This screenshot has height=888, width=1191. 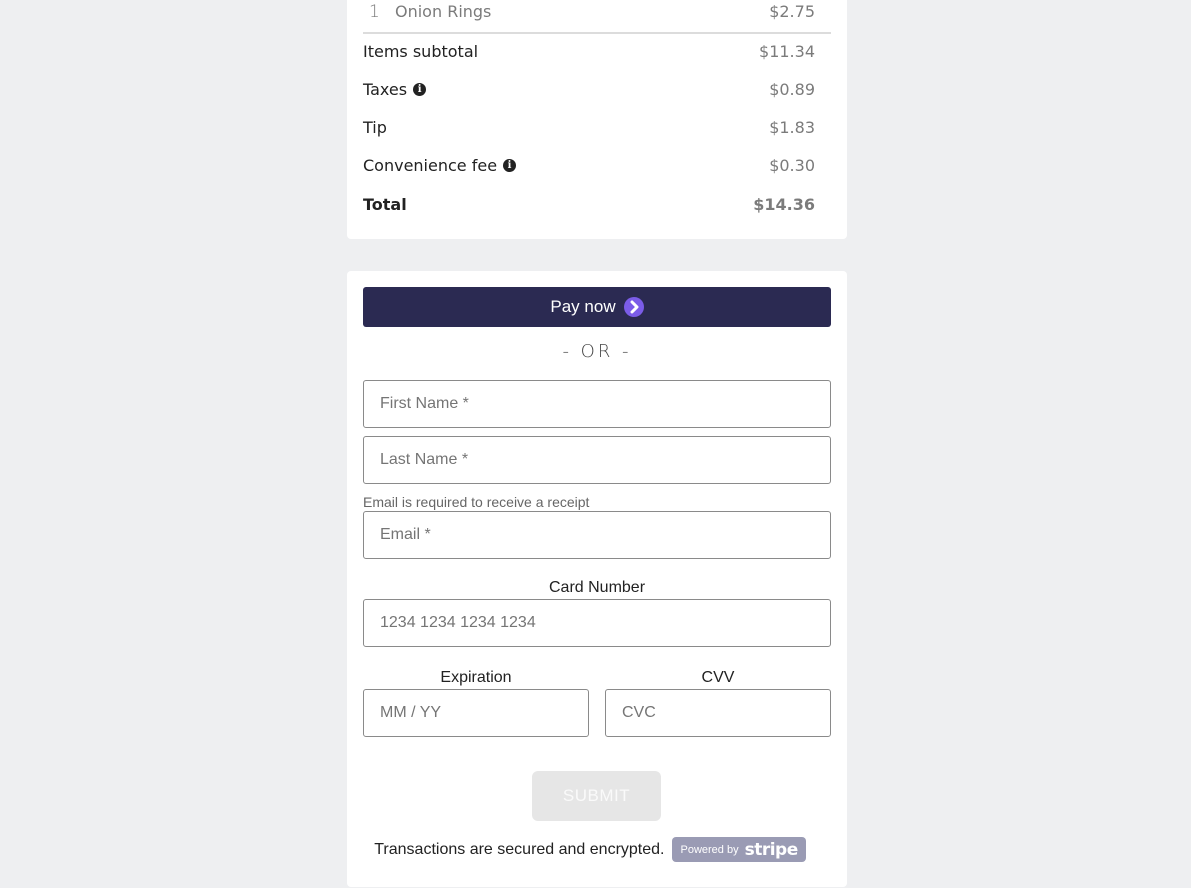 I want to click on pay-now-button: Pay now, so click(x=597, y=307).